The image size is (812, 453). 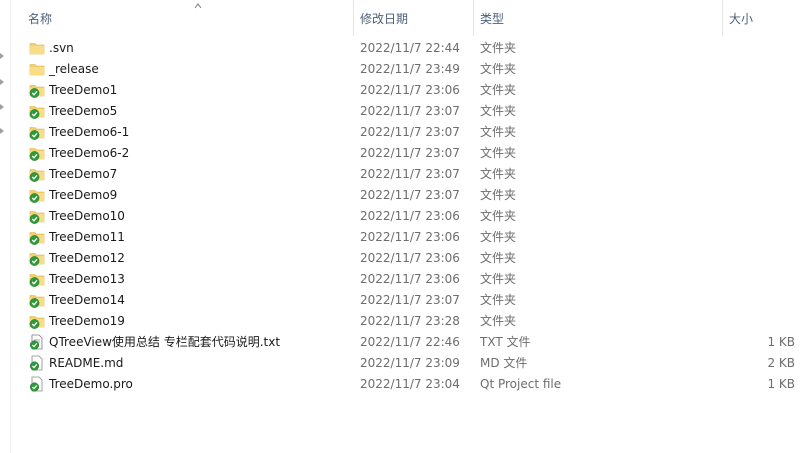 I want to click on file-modified-date: 2022/11/7 22:44, so click(x=410, y=48).